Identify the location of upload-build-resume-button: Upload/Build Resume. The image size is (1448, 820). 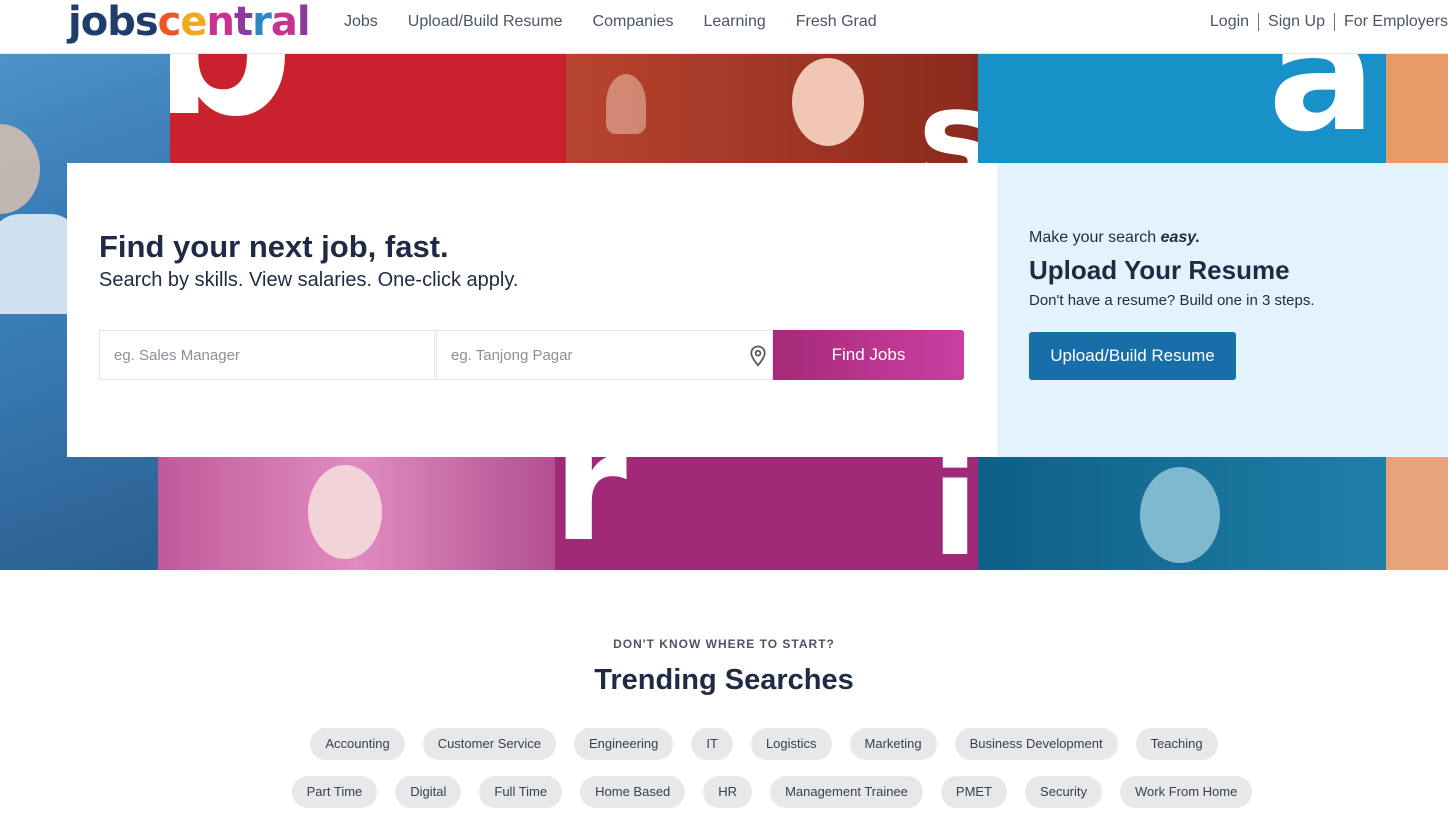
(1132, 356).